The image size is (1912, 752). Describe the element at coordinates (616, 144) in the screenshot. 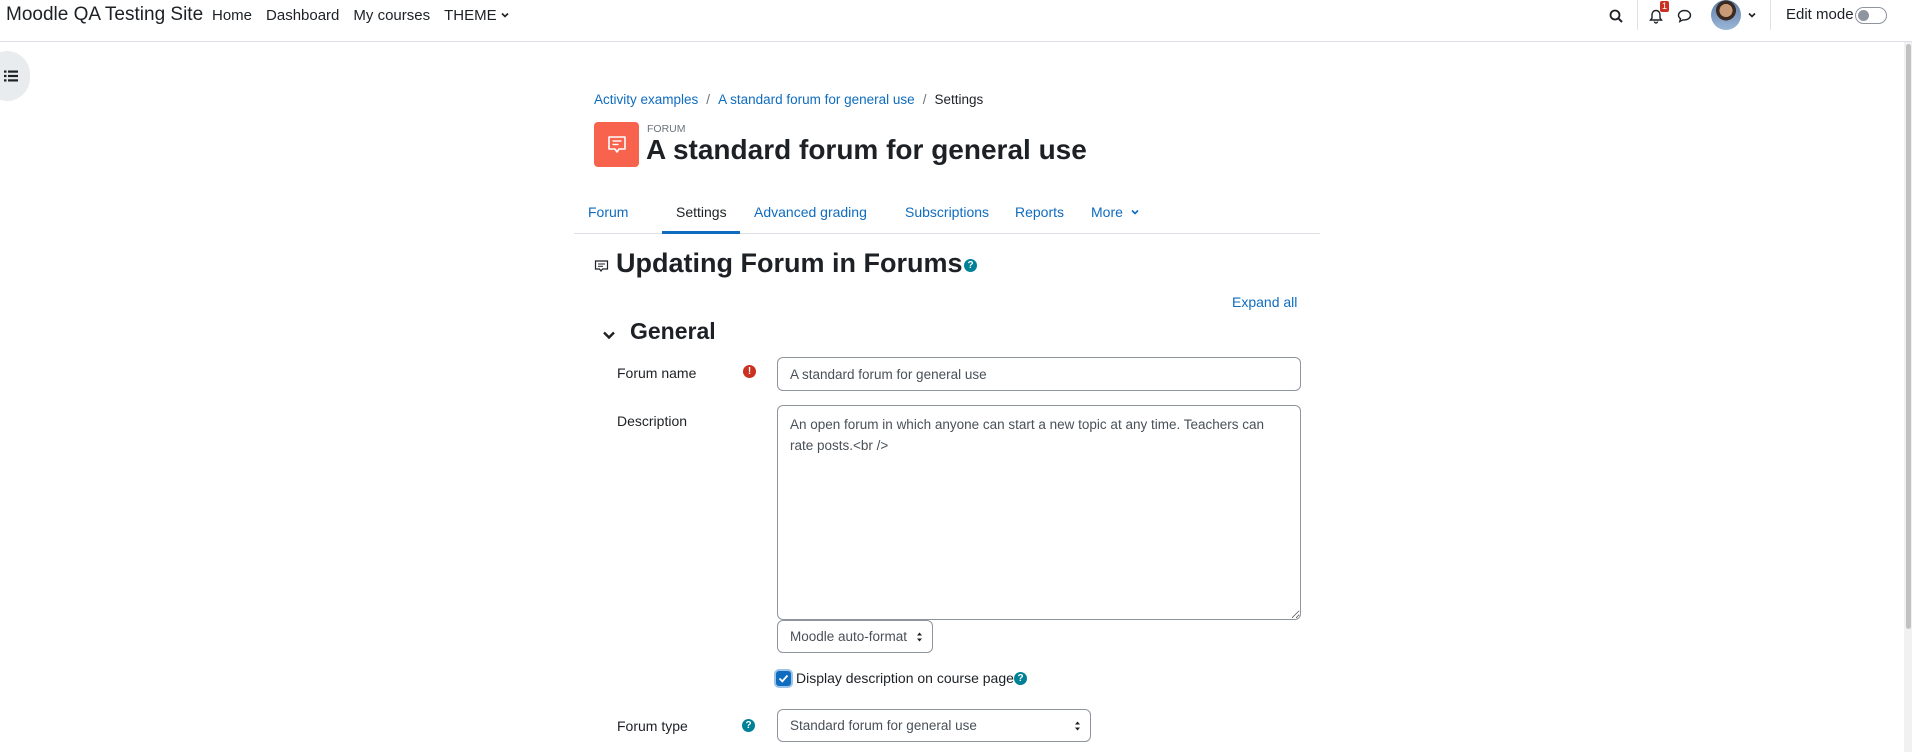

I see `forum-activity-icon` at that location.